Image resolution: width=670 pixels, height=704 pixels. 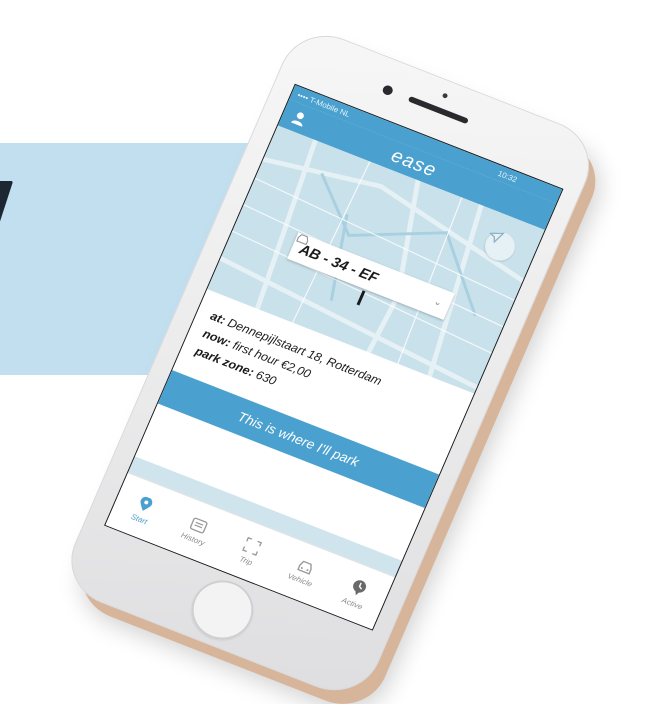 What do you see at coordinates (304, 567) in the screenshot?
I see `car-icon` at bounding box center [304, 567].